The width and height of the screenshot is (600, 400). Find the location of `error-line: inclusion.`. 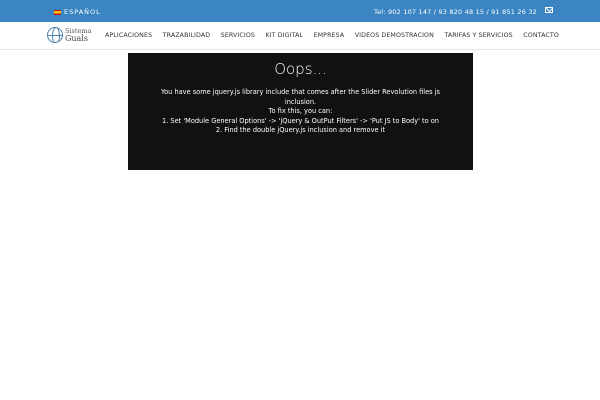

error-line: inclusion. is located at coordinates (300, 101).